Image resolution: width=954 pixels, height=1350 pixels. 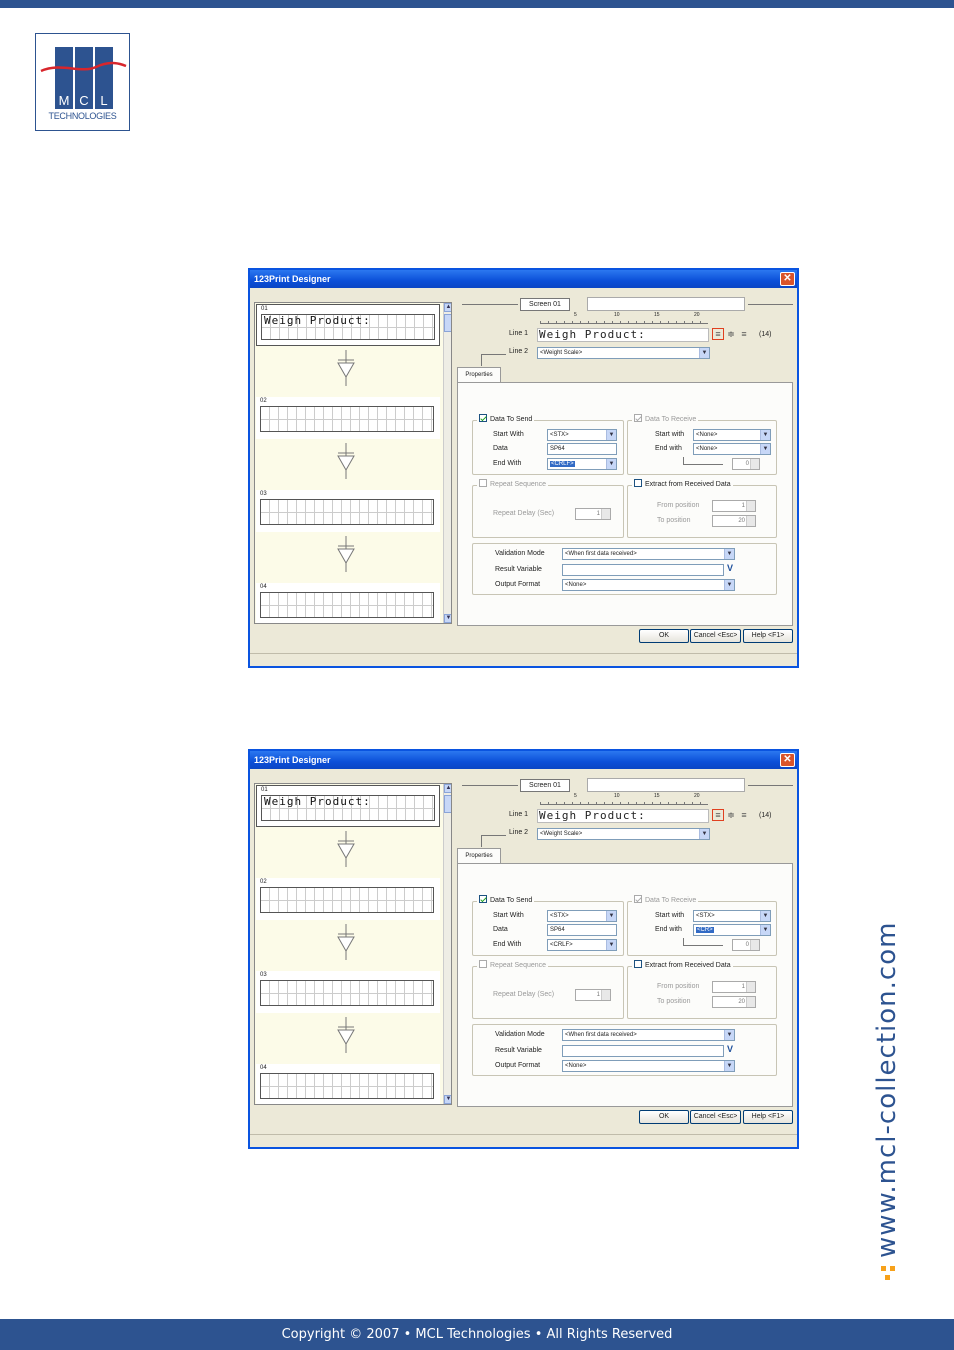 I want to click on line1-label: Line 1, so click(x=519, y=333).